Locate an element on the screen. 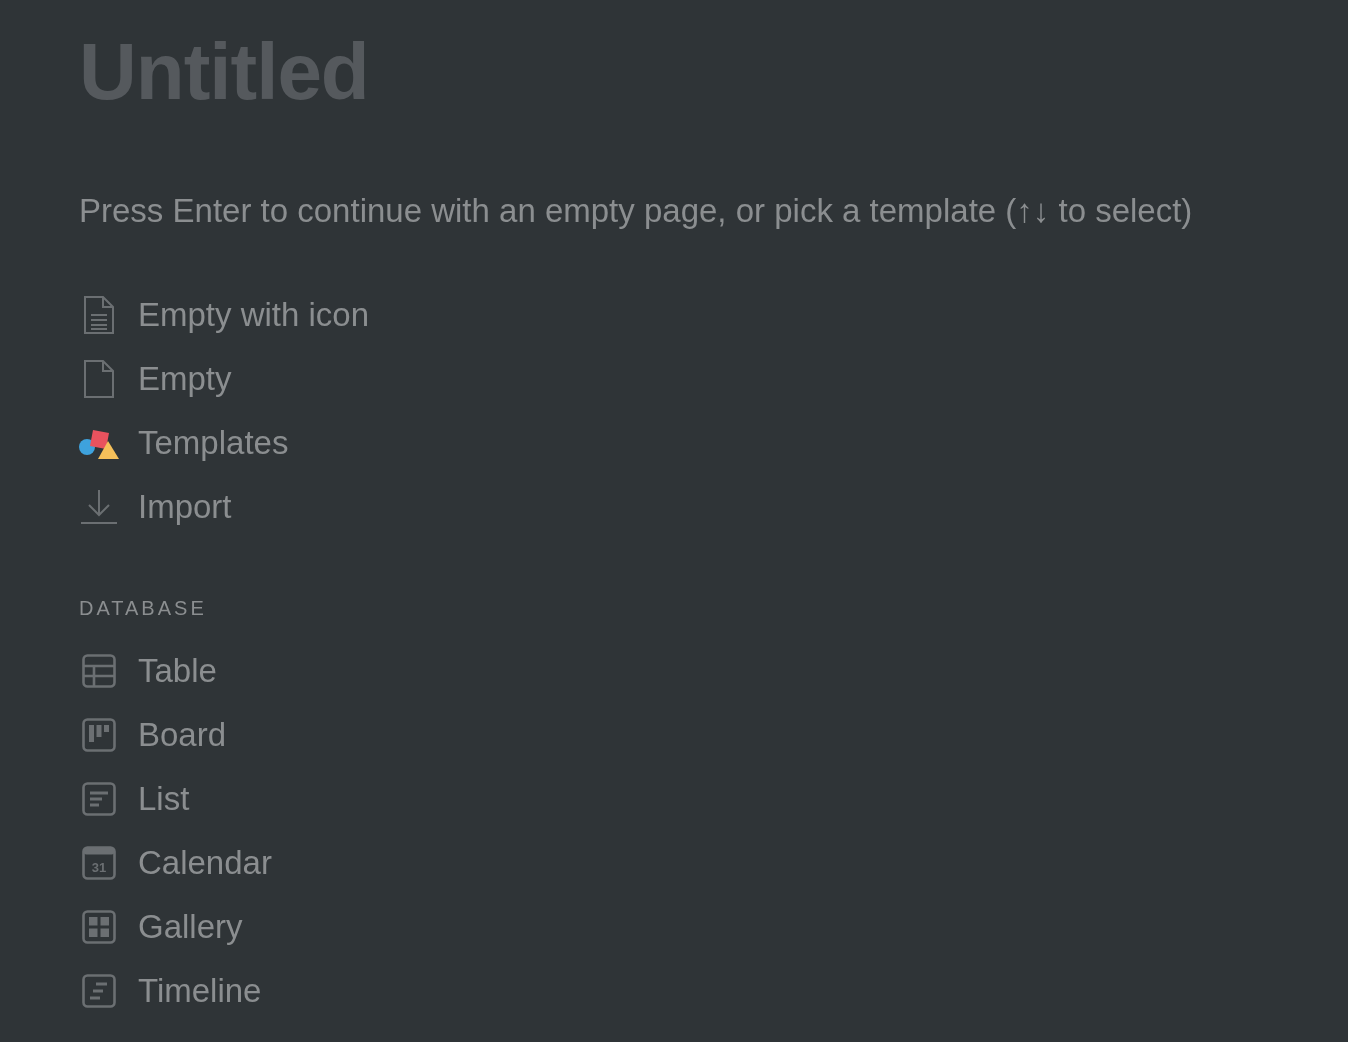 The image size is (1348, 1042). menu-option: Board is located at coordinates (153, 735).